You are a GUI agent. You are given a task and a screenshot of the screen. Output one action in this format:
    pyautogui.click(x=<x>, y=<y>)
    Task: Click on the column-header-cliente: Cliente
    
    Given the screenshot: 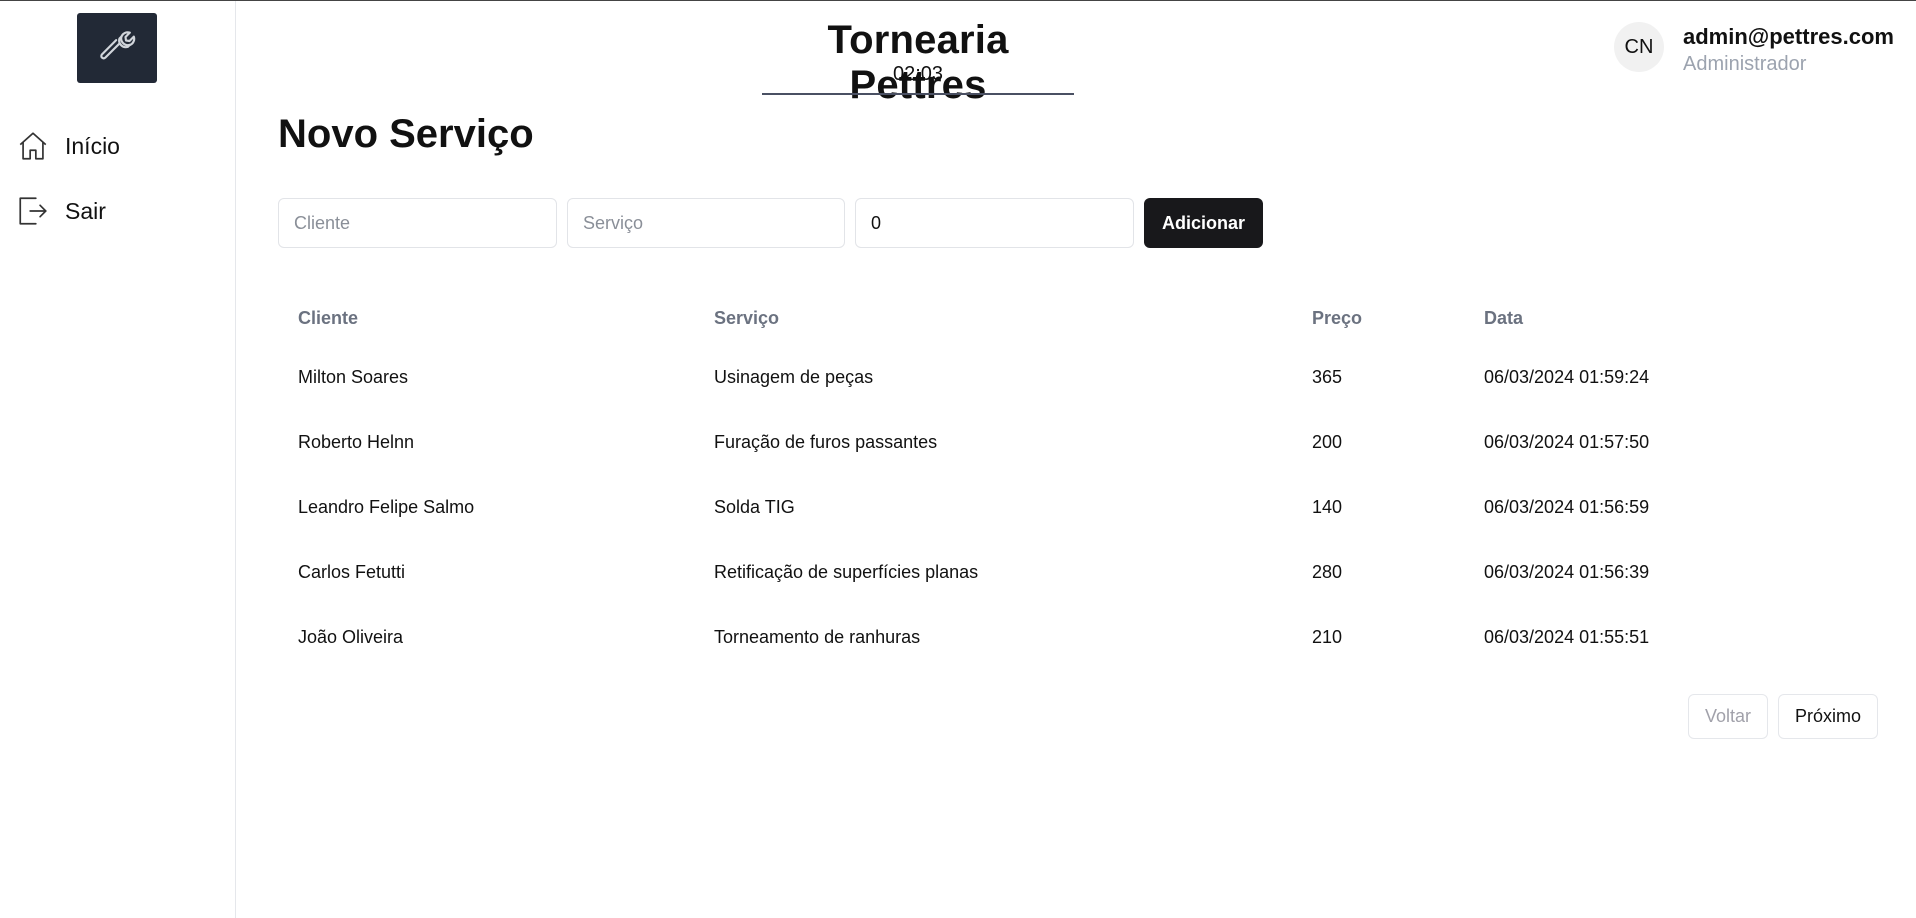 What is the action you would take?
    pyautogui.click(x=328, y=318)
    